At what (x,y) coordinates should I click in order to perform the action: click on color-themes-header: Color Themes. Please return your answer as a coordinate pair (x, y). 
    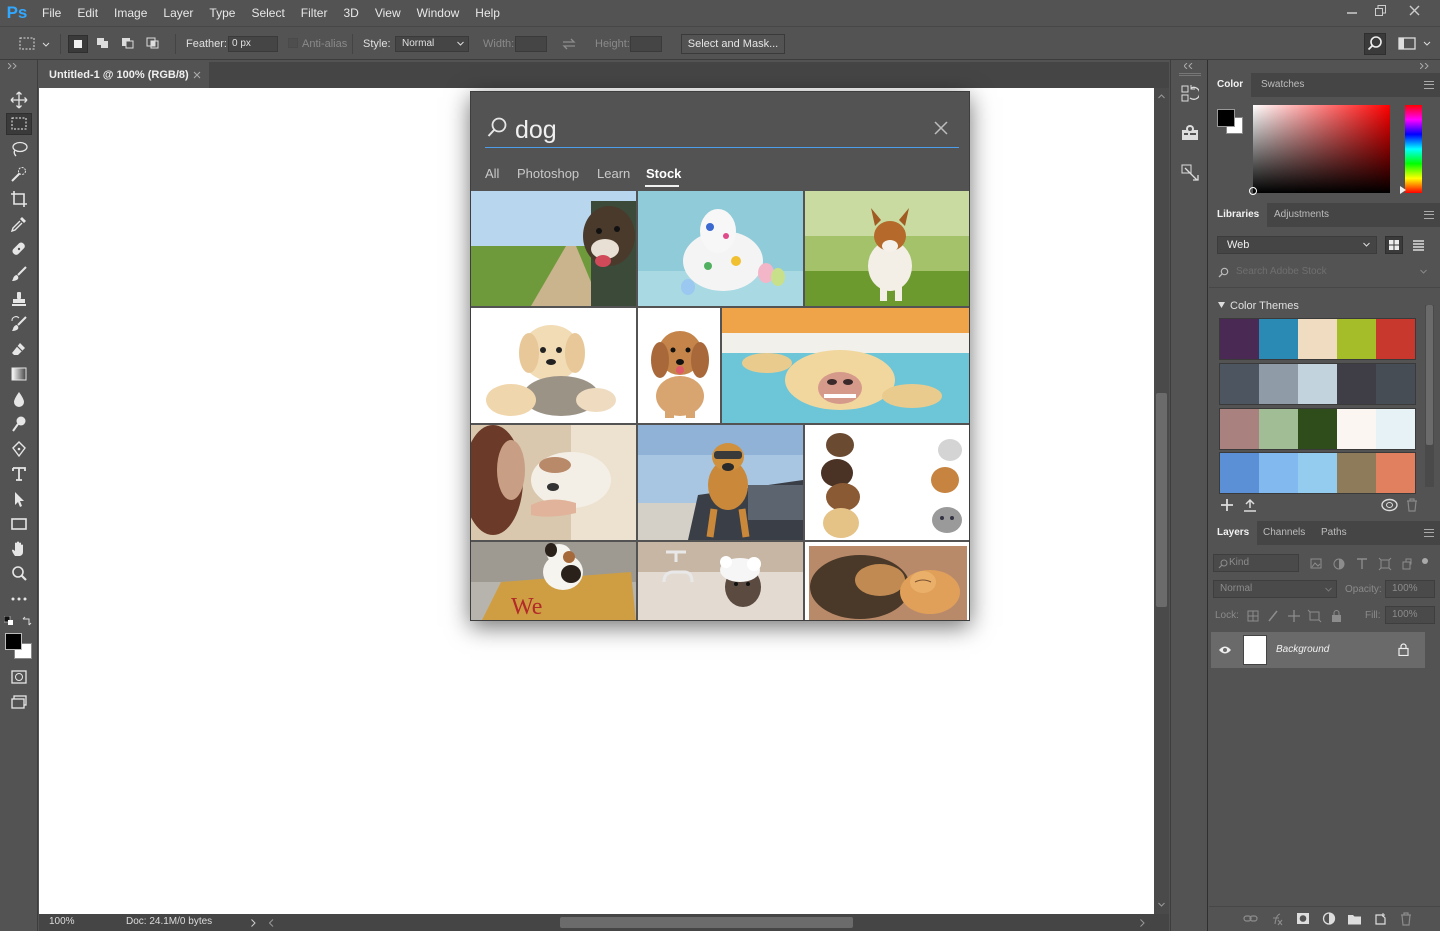
    Looking at the image, I should click on (1258, 306).